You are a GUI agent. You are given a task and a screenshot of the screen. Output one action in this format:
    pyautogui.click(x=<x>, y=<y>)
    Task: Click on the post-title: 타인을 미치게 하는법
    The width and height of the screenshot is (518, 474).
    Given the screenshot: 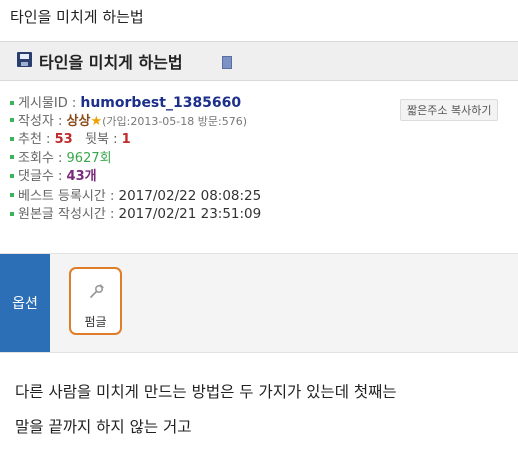 What is the action you would take?
    pyautogui.click(x=111, y=62)
    